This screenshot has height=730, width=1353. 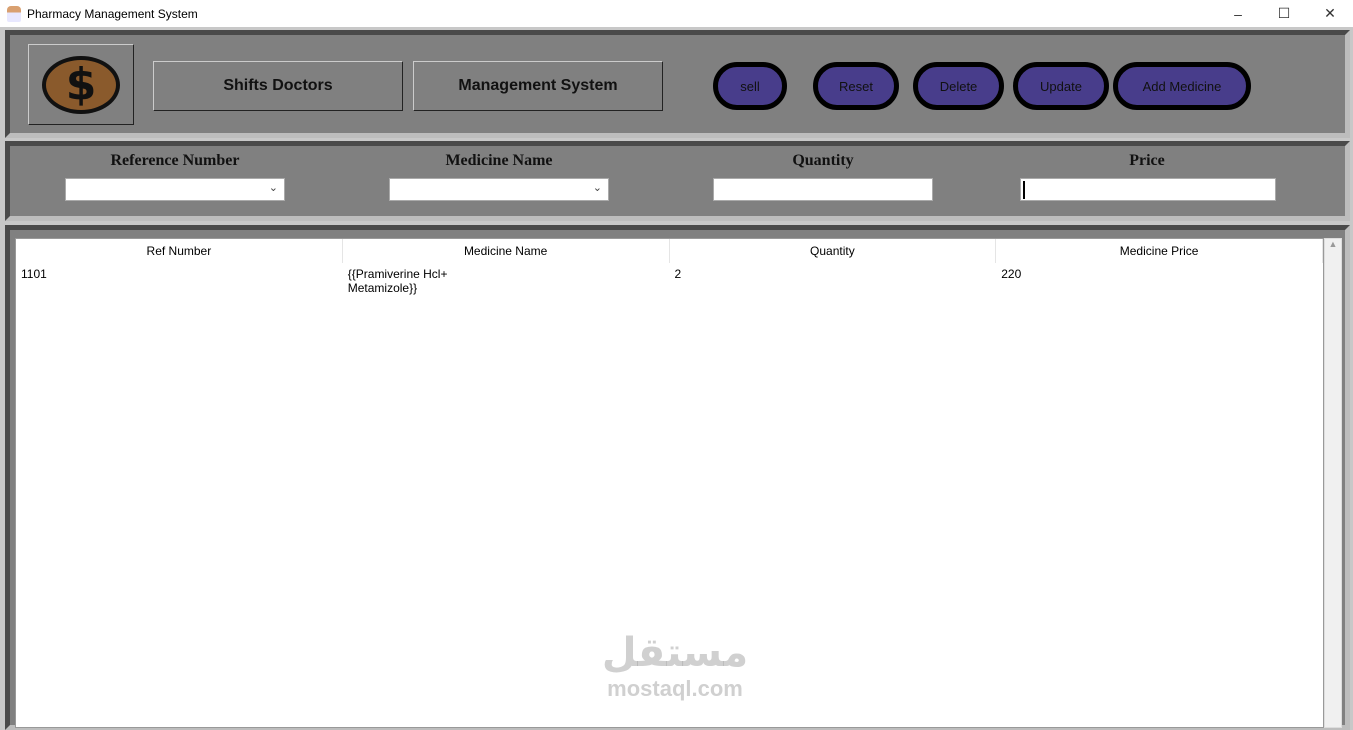 What do you see at coordinates (1061, 86) in the screenshot?
I see `update-button: Update` at bounding box center [1061, 86].